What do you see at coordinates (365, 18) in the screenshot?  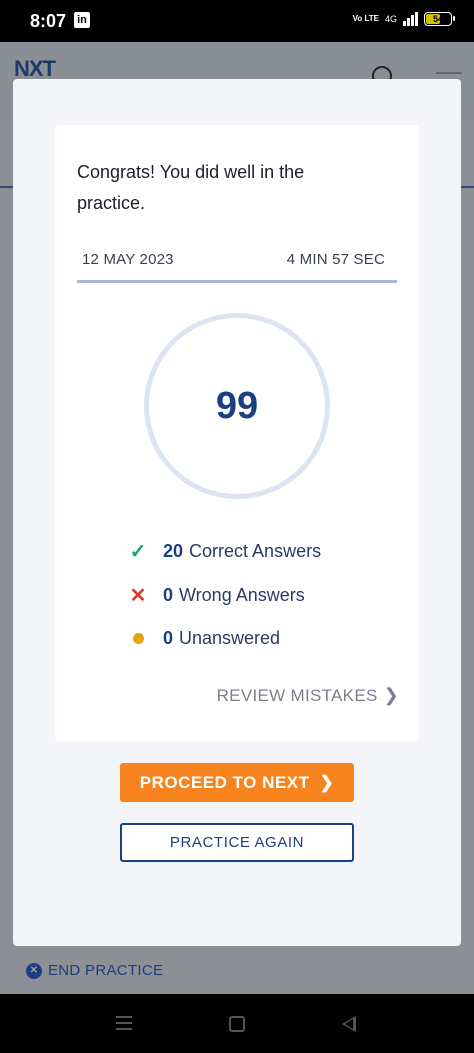 I see `volte-indicator: Vo LTE` at bounding box center [365, 18].